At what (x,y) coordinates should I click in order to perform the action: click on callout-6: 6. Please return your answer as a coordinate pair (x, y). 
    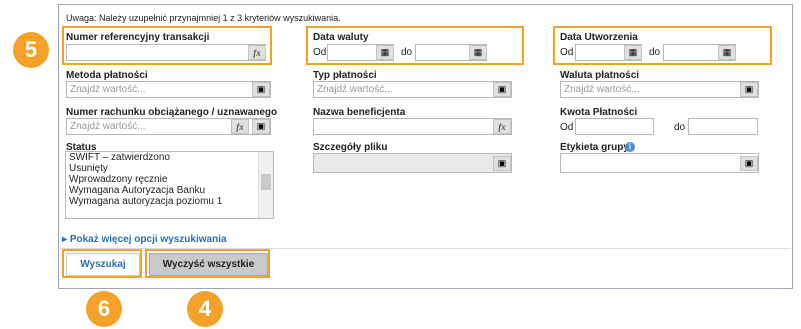
    Looking at the image, I should click on (104, 309).